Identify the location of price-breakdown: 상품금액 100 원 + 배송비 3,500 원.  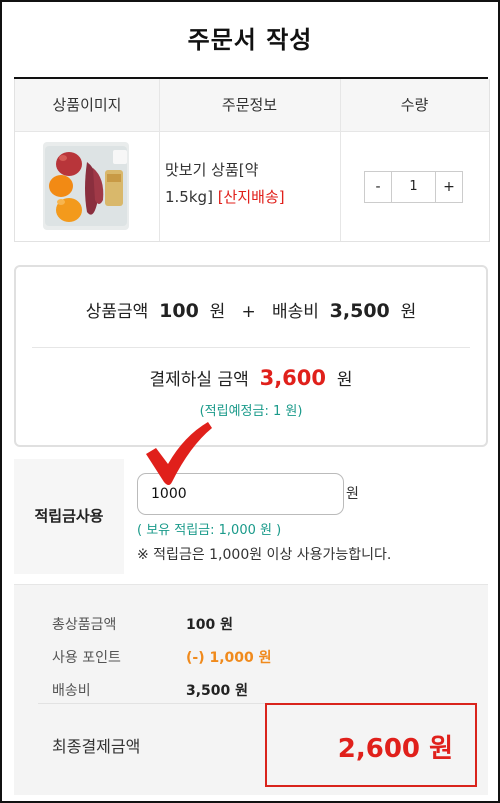
(251, 309).